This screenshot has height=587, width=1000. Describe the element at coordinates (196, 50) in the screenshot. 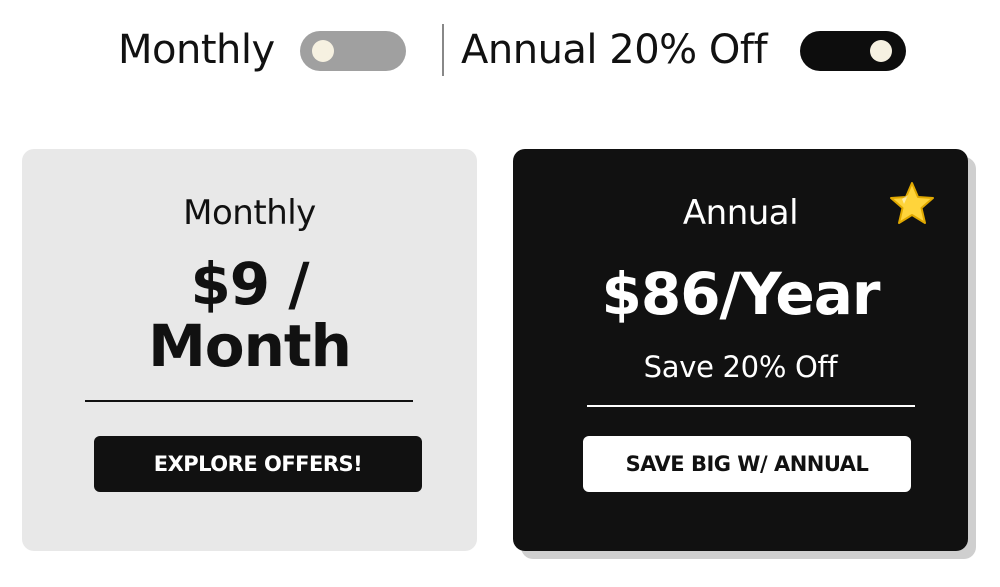

I see `monthly-toggle-label: Monthly` at that location.